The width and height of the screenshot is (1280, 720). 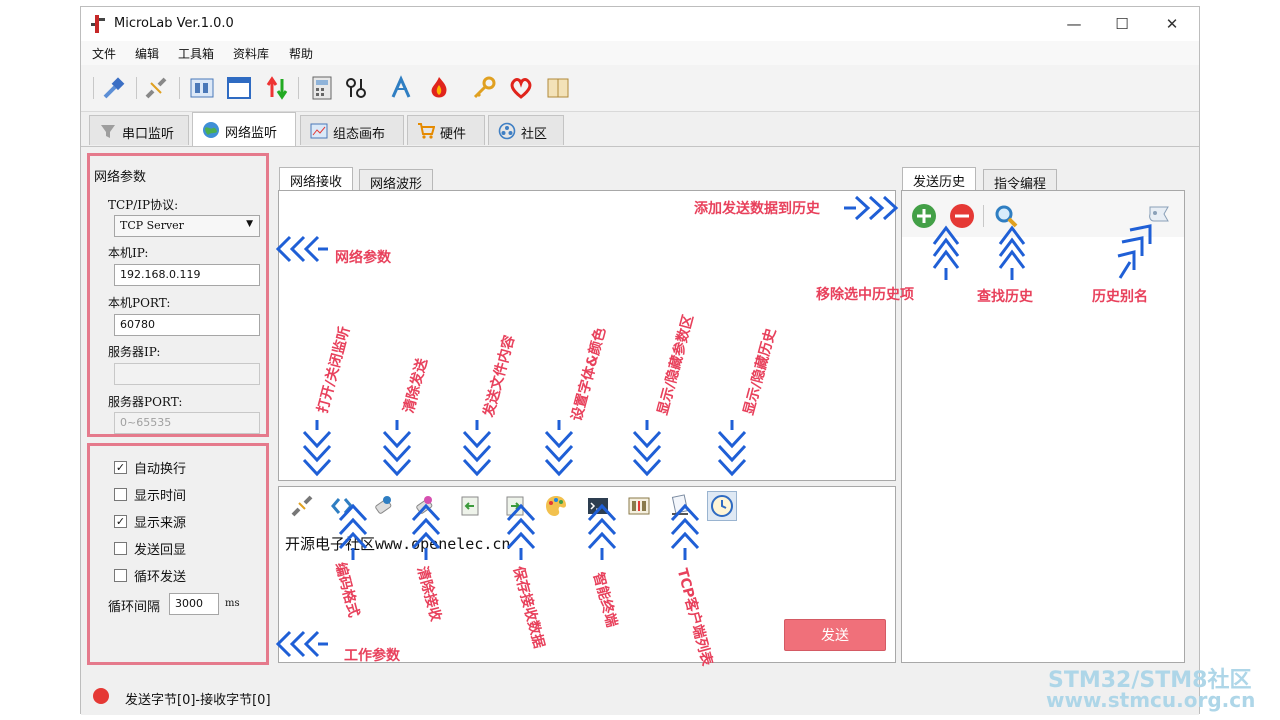 What do you see at coordinates (640, 695) in the screenshot?
I see `status-bar: 发送字节[0]-接收字节[0]` at bounding box center [640, 695].